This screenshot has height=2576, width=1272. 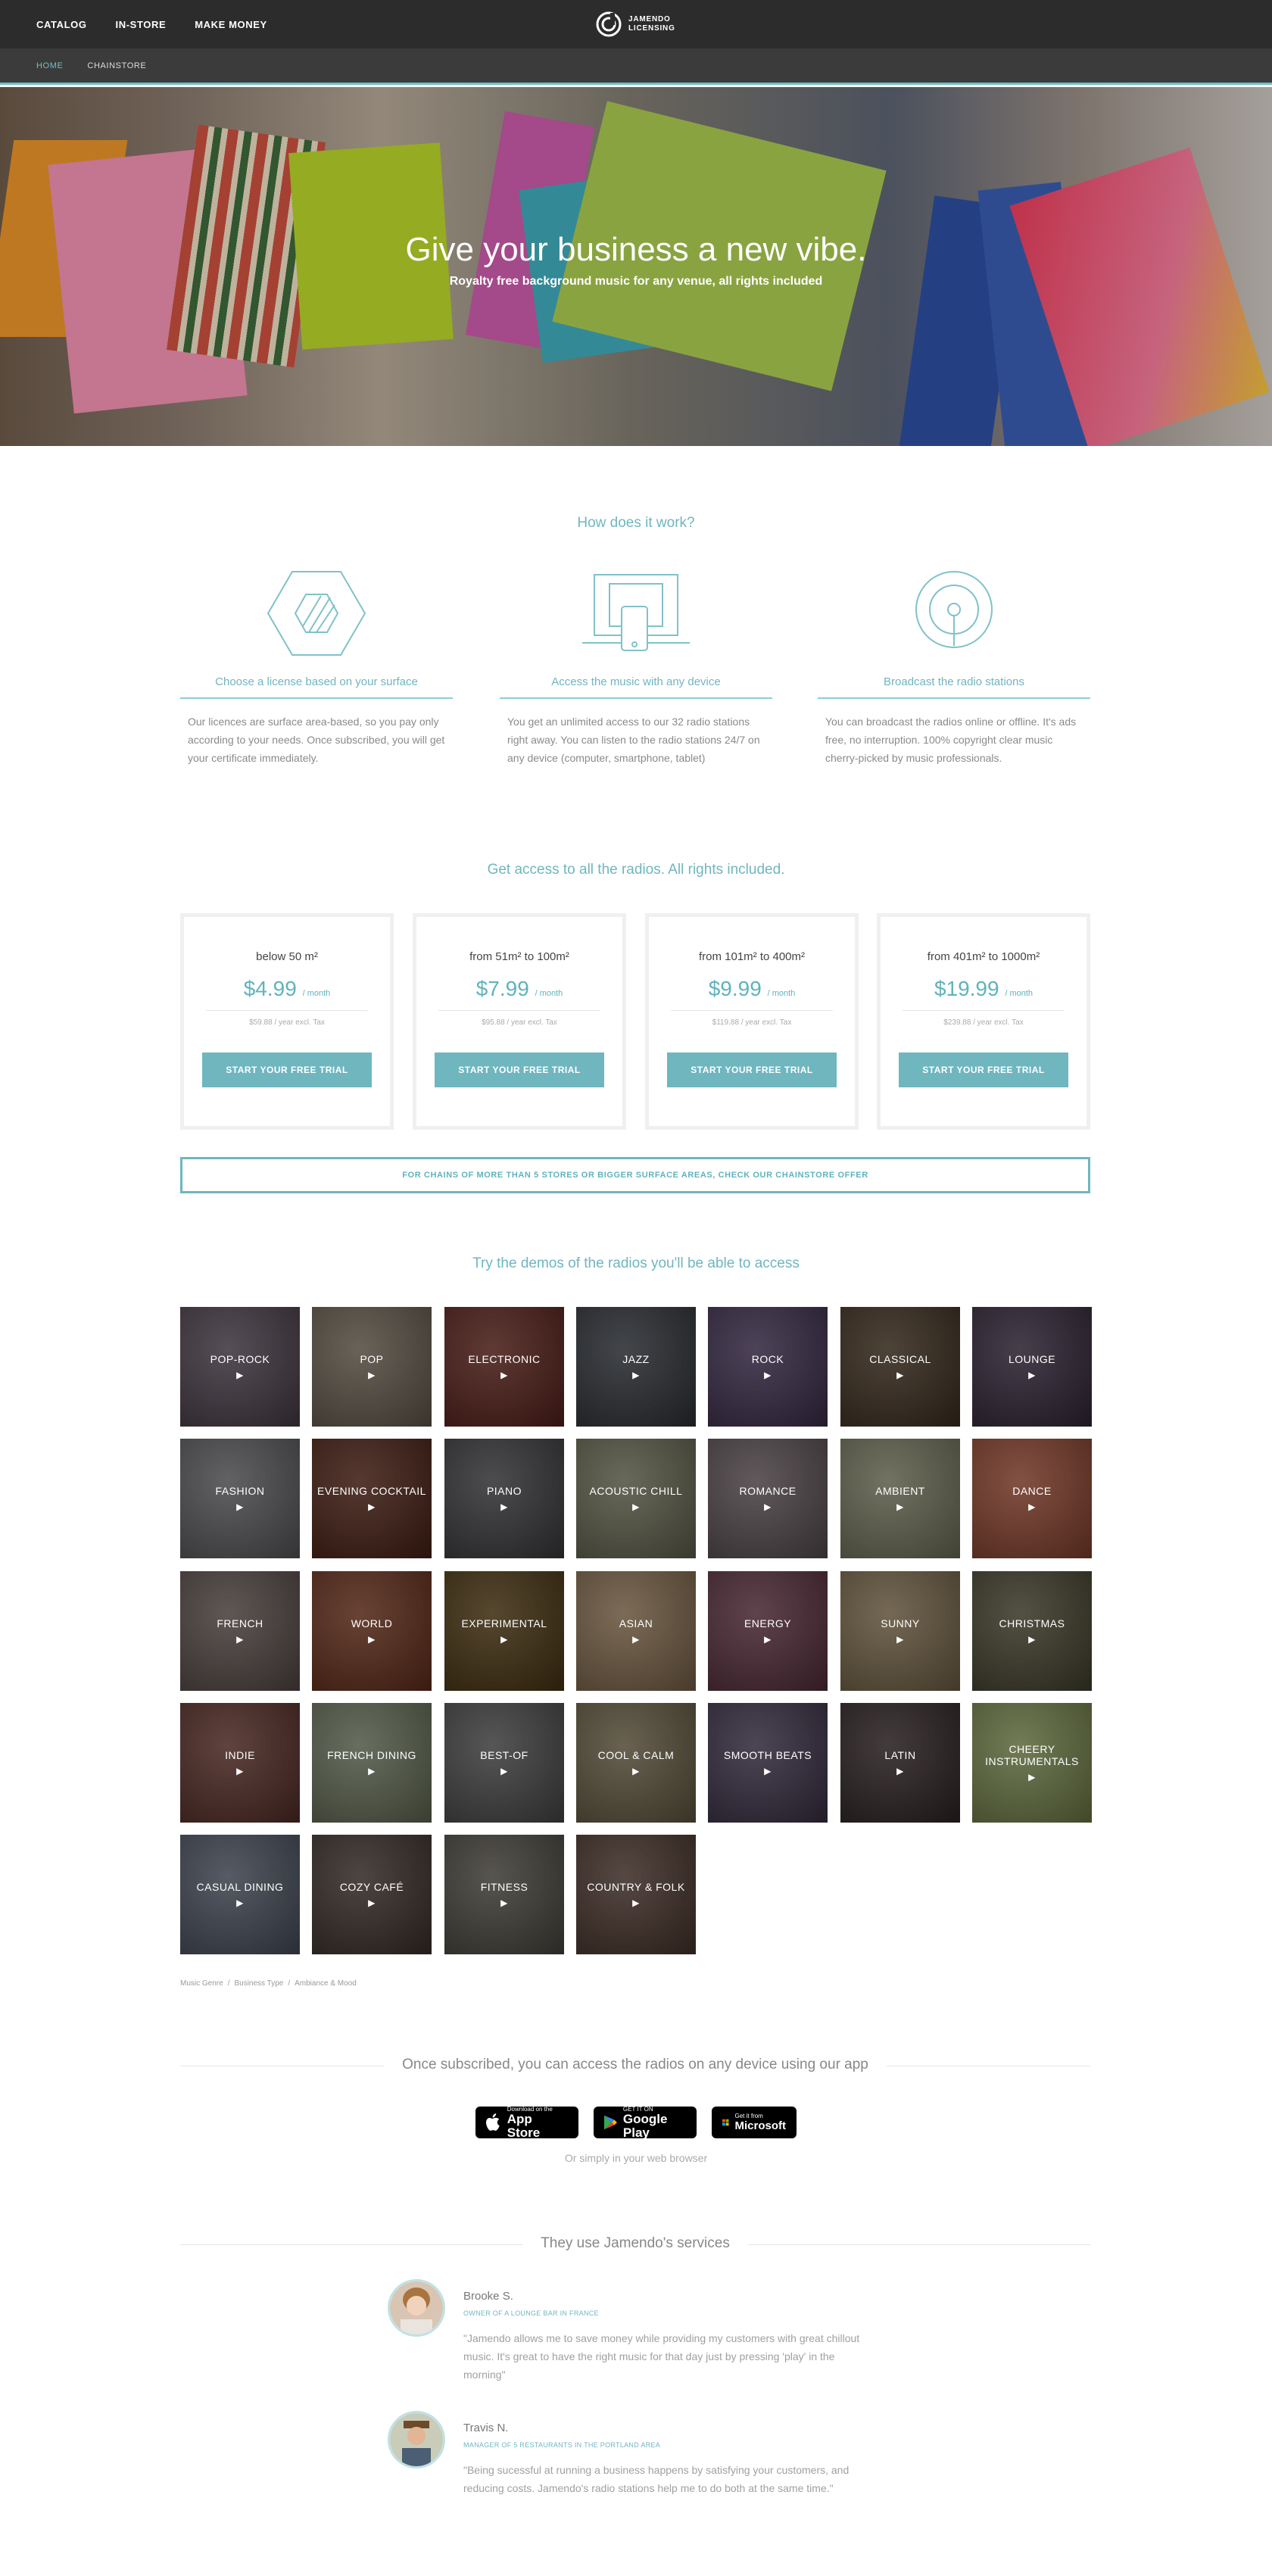 What do you see at coordinates (900, 1367) in the screenshot?
I see `radio-tile: CLASSICAL ▶` at bounding box center [900, 1367].